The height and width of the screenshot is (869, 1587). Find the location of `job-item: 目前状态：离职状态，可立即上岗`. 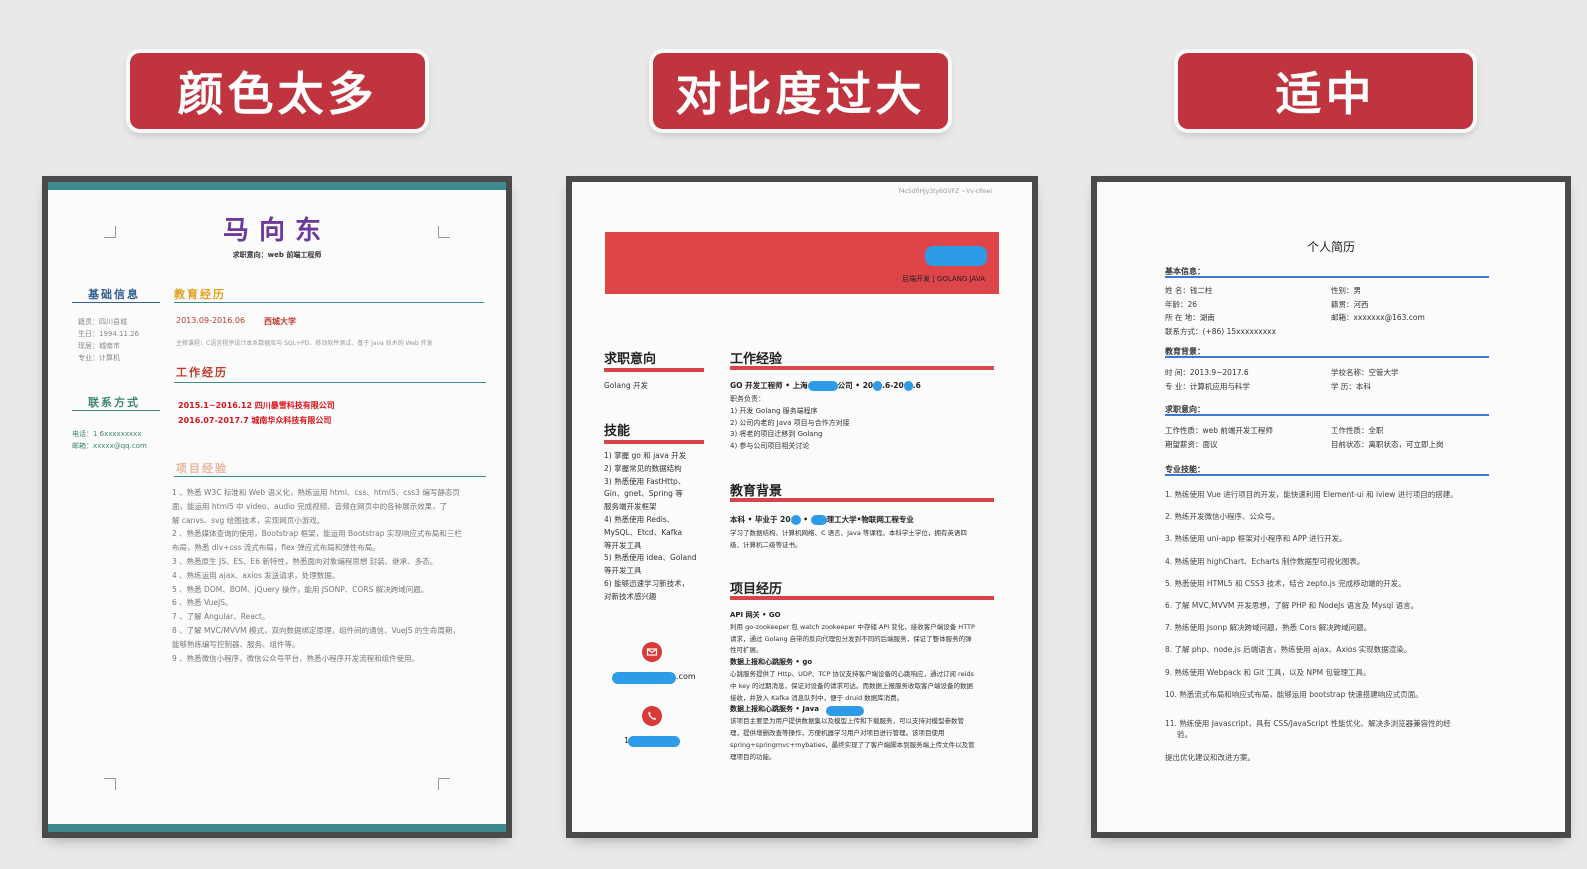

job-item: 目前状态：离职状态，可立即上岗 is located at coordinates (1387, 444).